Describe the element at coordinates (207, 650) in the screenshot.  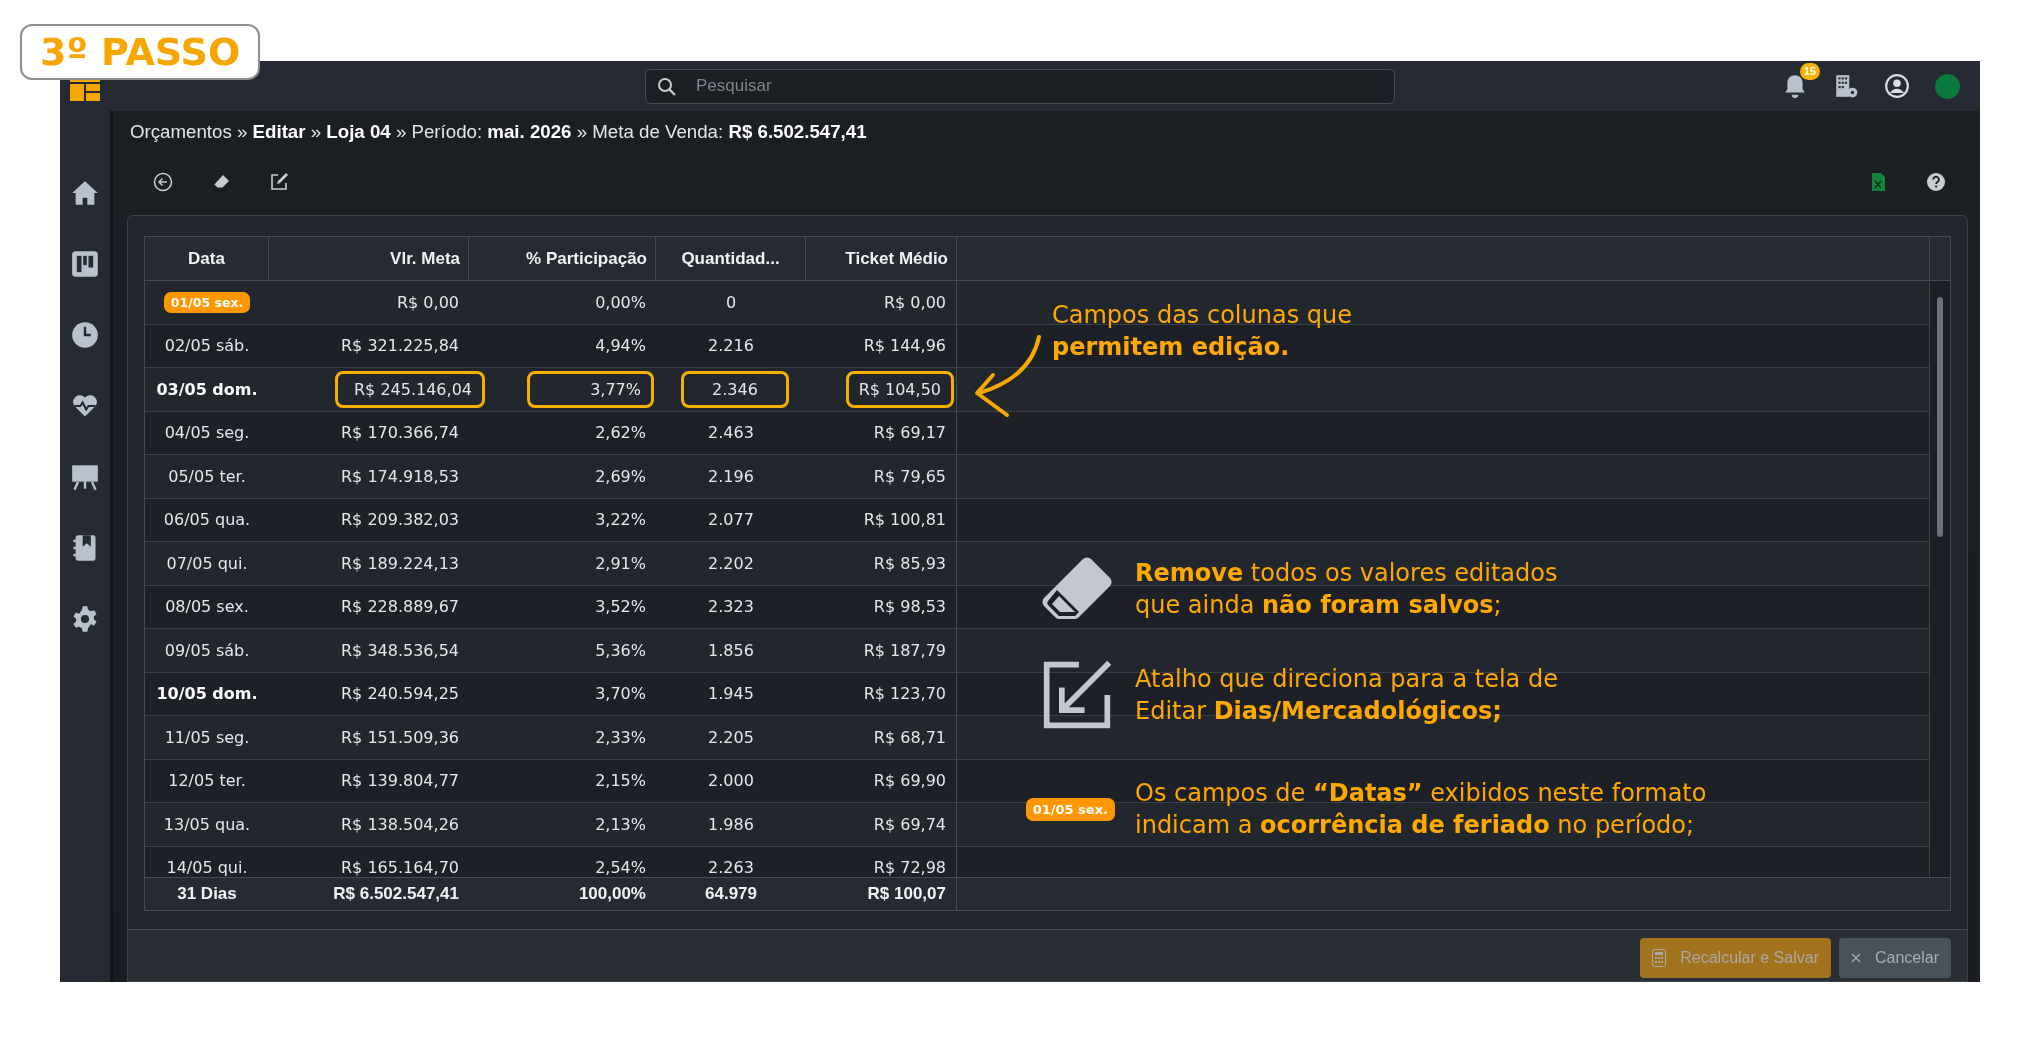
I see `table-cell: 09/05 sáb.` at that location.